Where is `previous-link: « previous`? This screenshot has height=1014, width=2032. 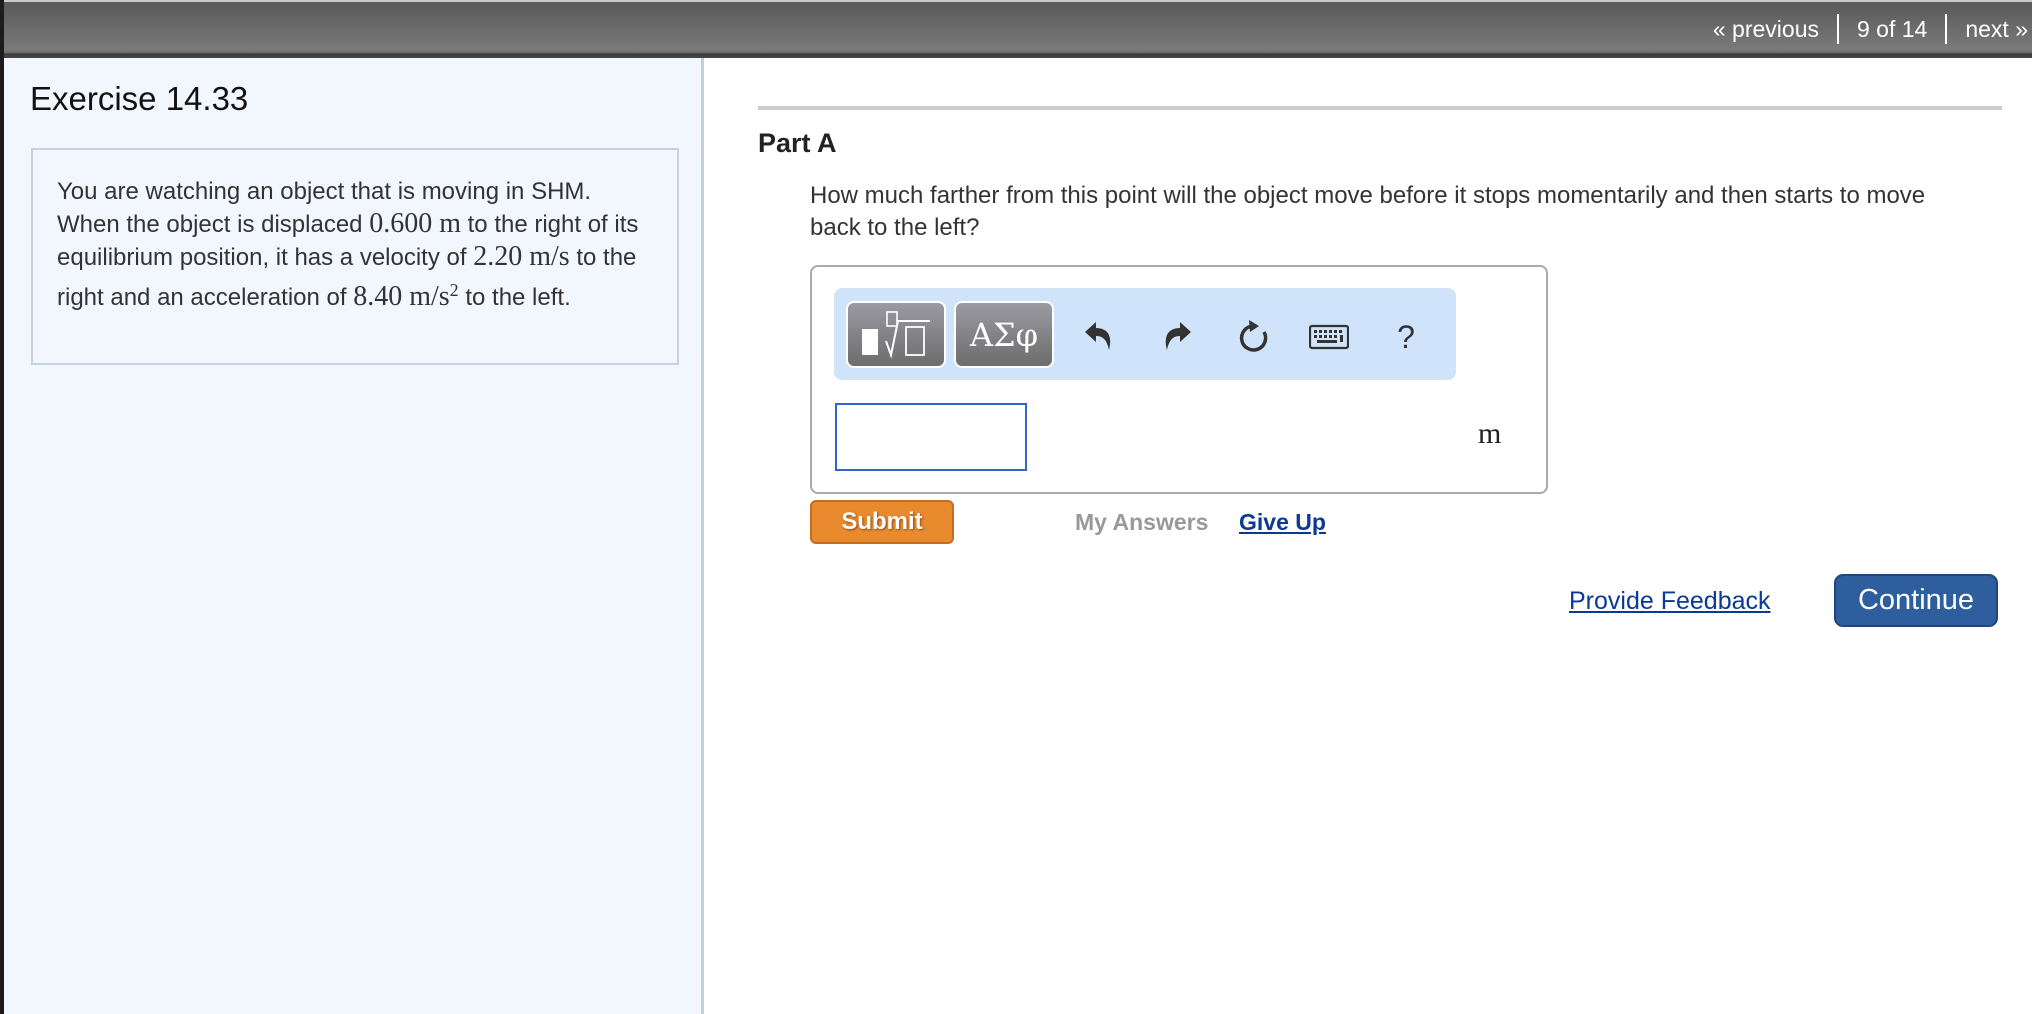 previous-link: « previous is located at coordinates (1766, 29).